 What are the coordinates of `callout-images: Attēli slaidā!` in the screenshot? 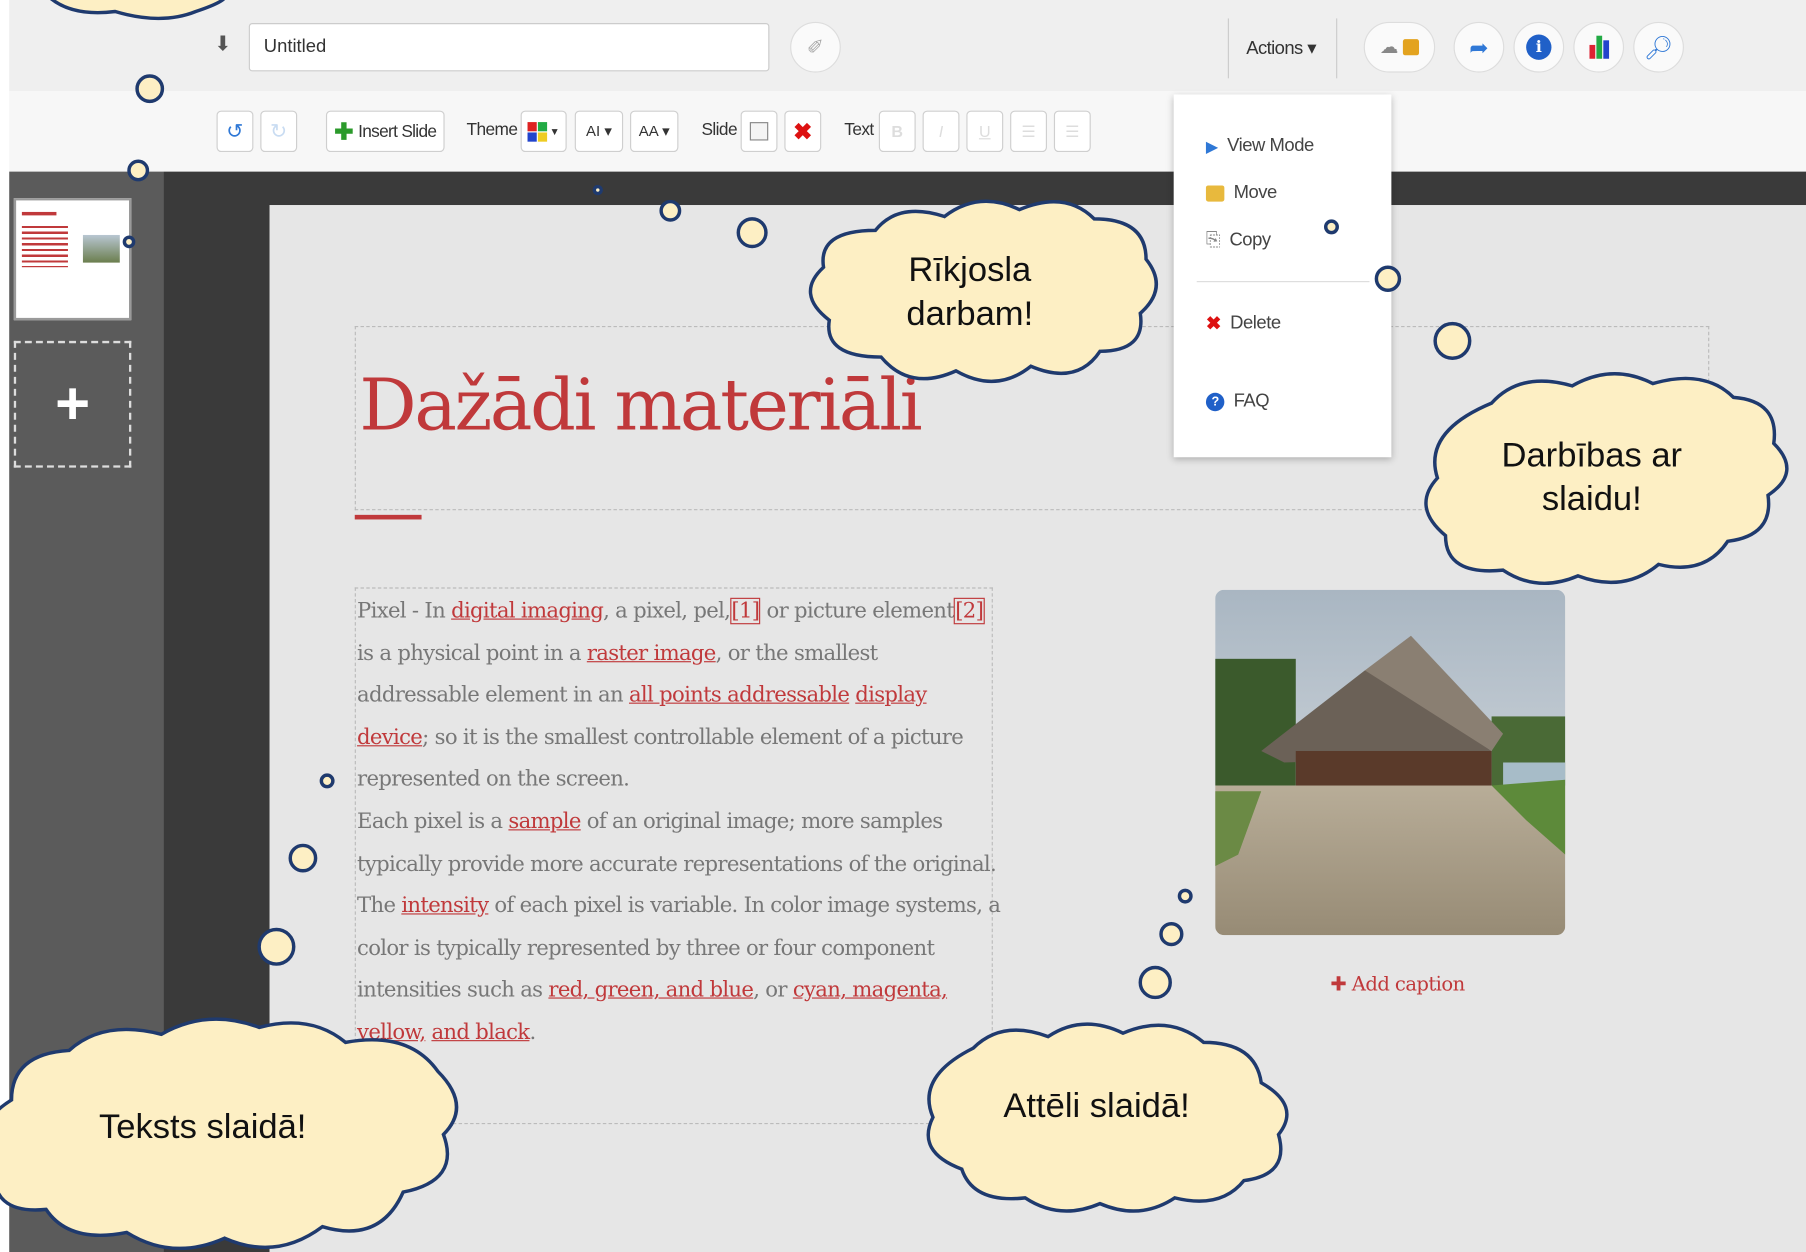 It's located at (1096, 1106).